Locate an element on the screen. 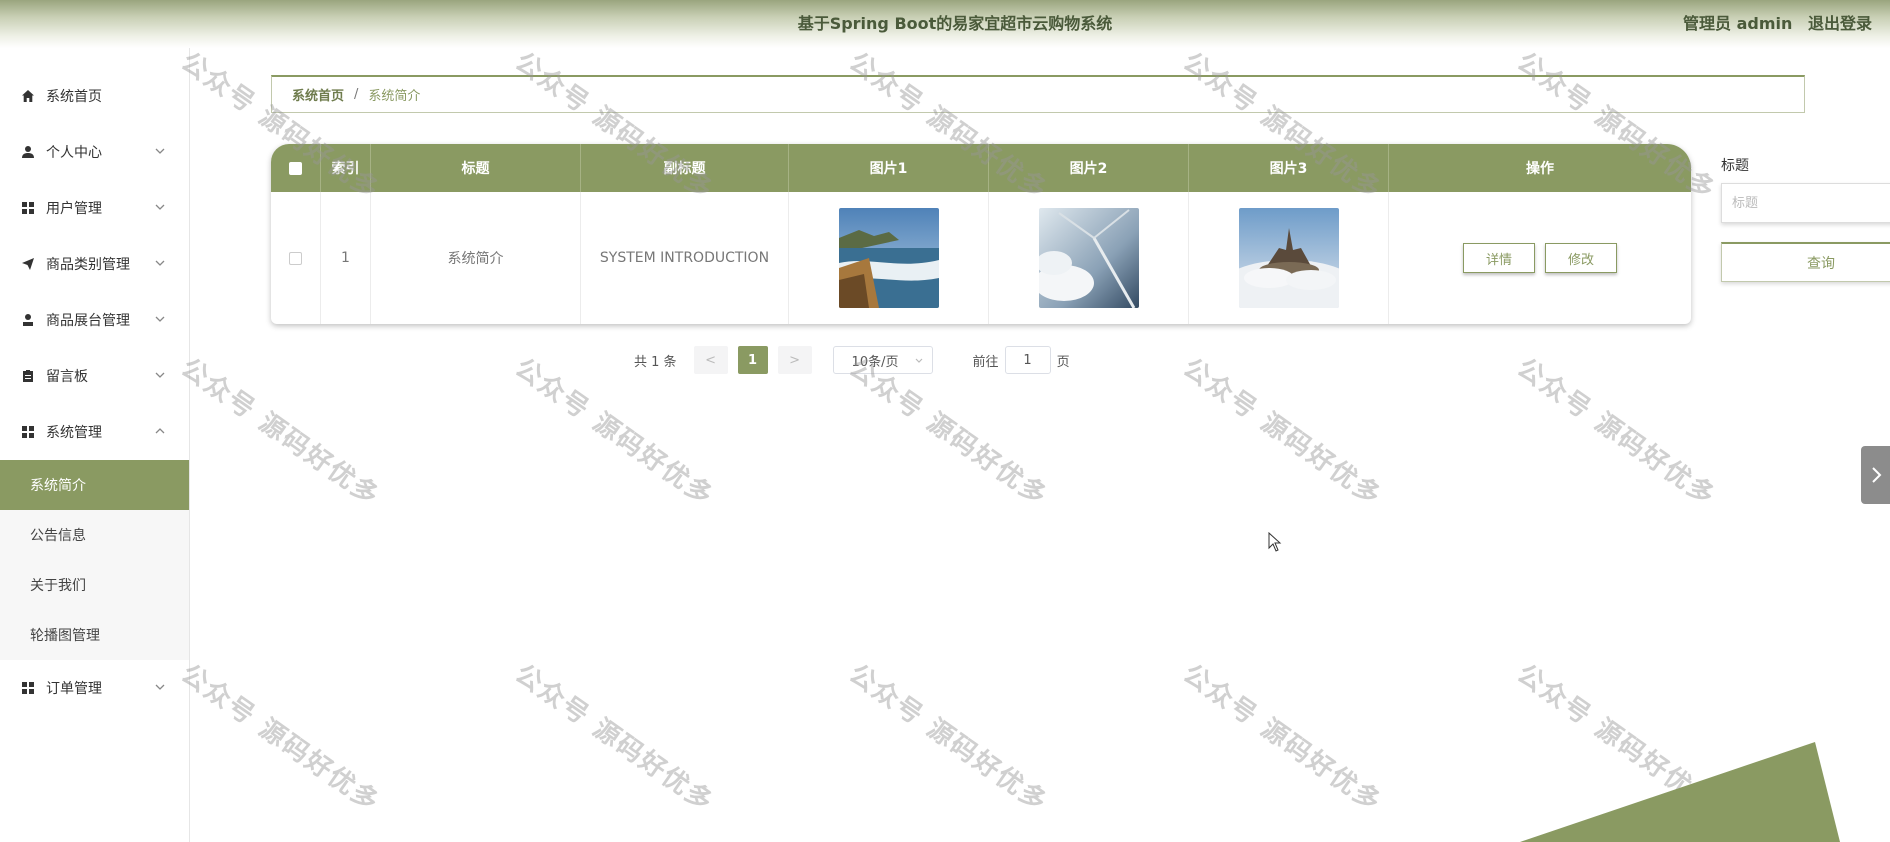  sidebar-item-label: 系统管理 is located at coordinates (74, 433).